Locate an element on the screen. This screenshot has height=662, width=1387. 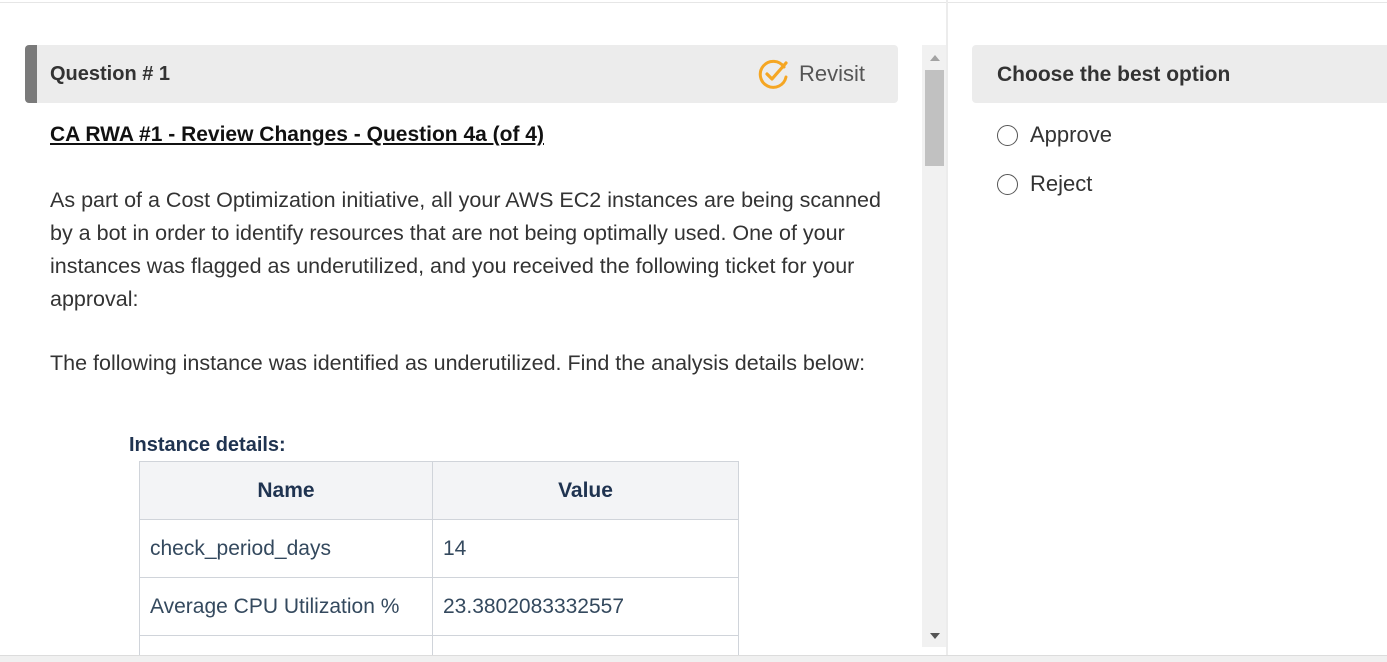
scroll-up-icon is located at coordinates (935, 58).